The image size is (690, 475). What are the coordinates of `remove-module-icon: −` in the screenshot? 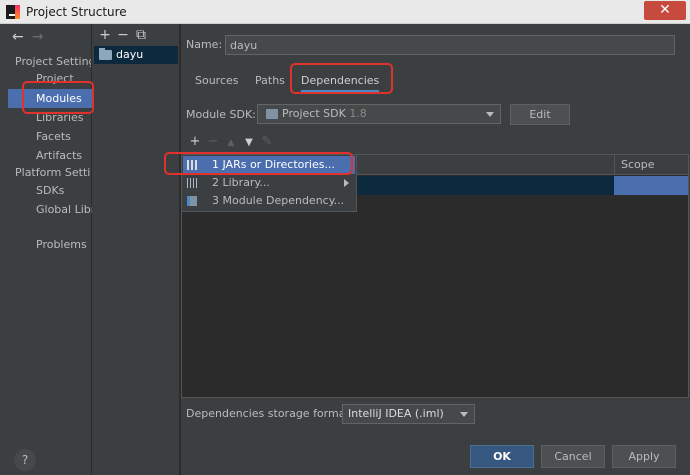 It's located at (123, 35).